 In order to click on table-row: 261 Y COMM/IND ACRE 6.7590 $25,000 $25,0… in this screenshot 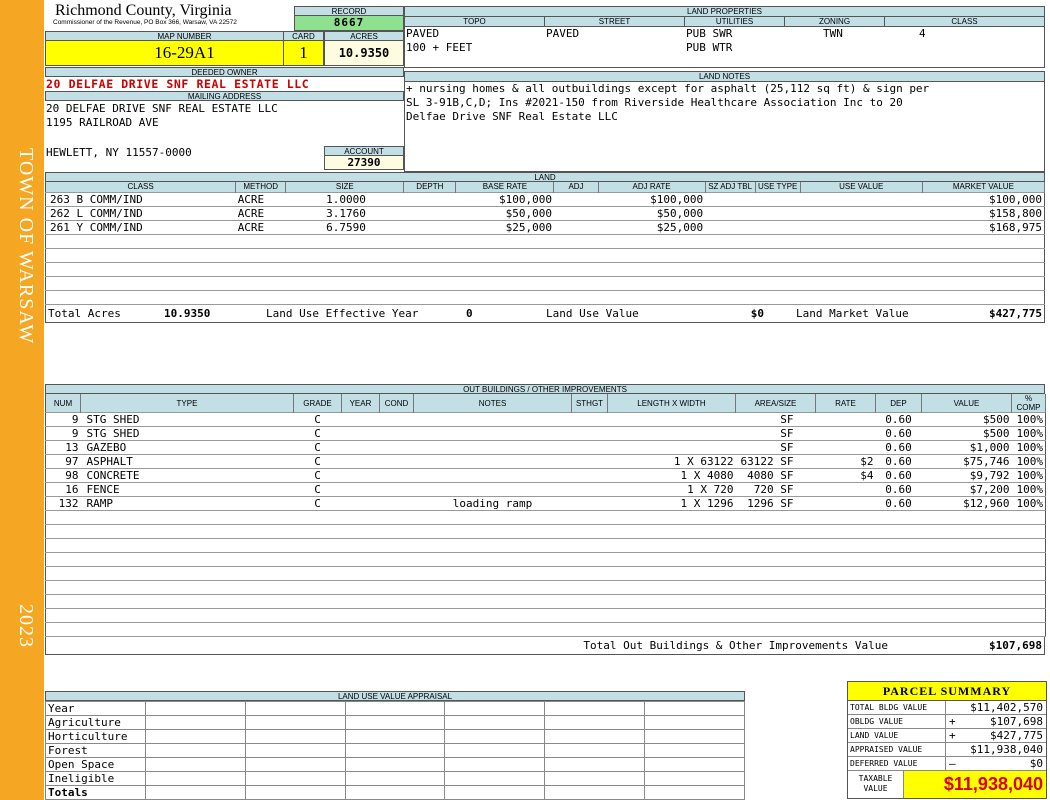, I will do `click(545, 227)`.